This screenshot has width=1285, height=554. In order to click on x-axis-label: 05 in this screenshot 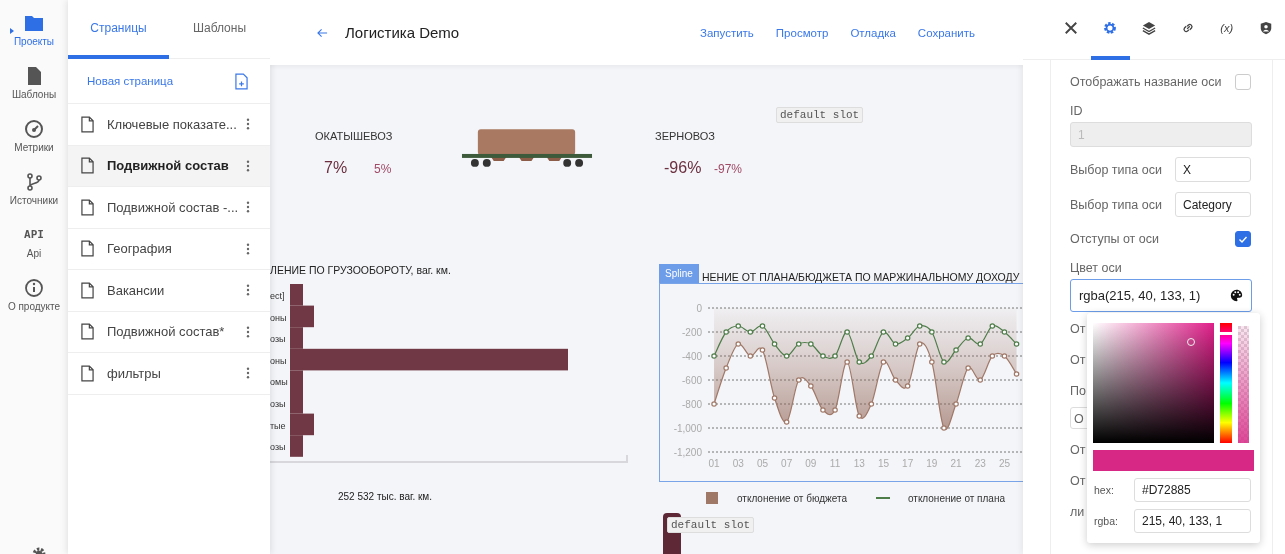, I will do `click(762, 463)`.